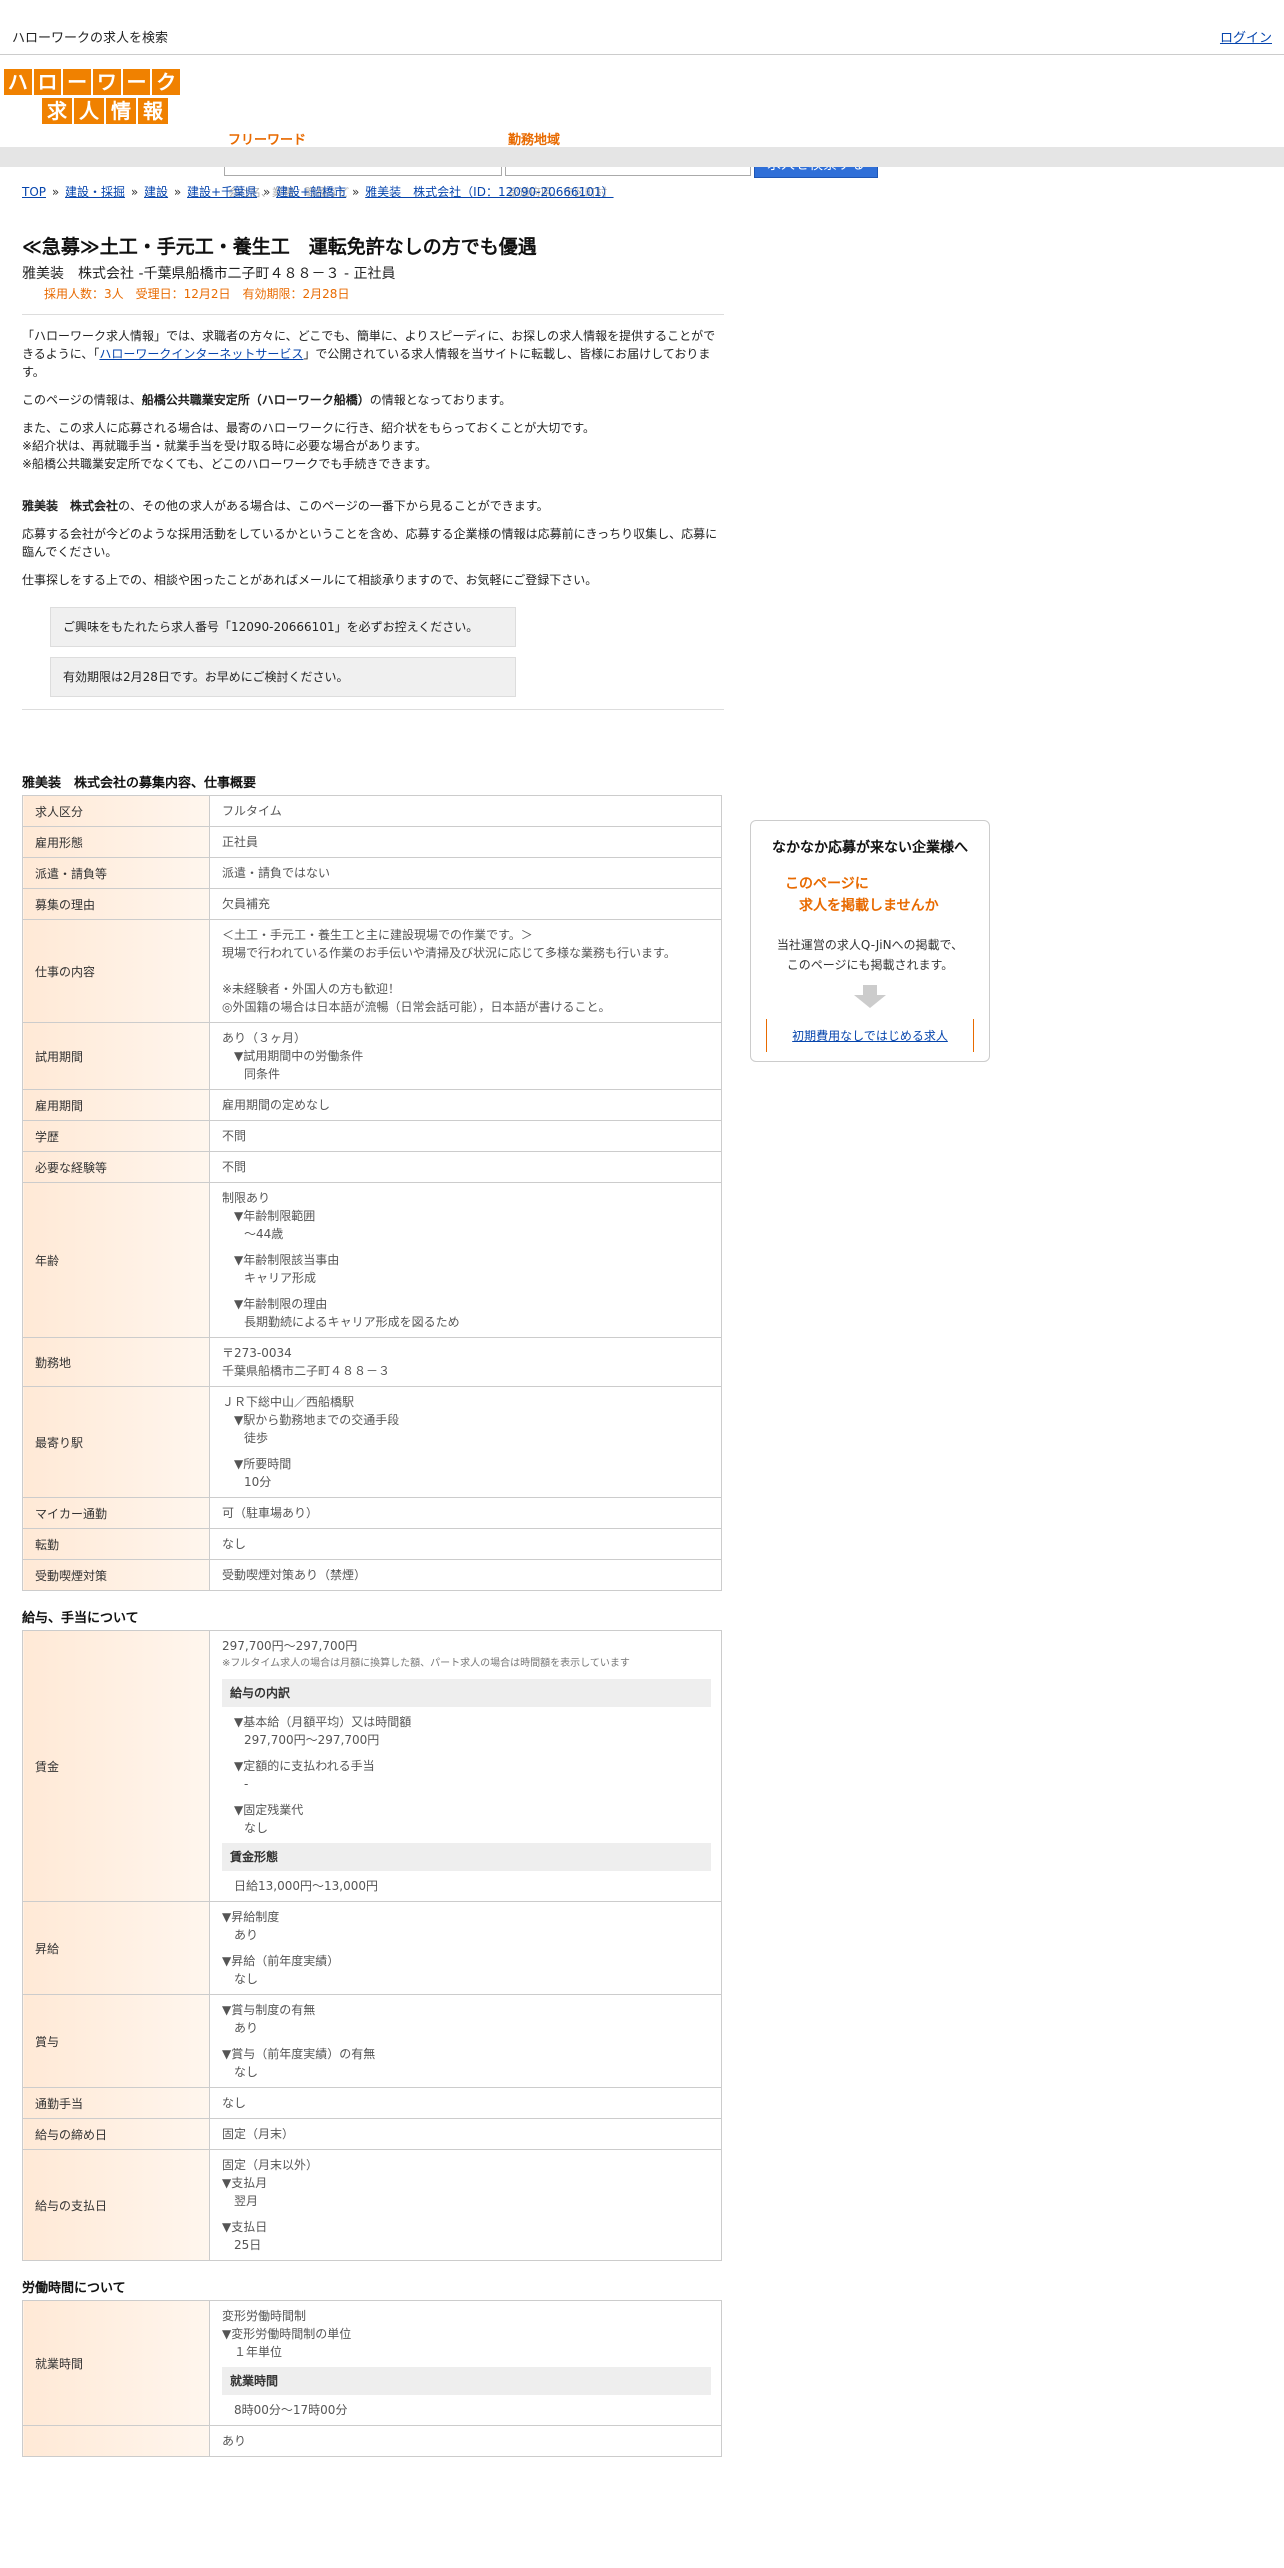  What do you see at coordinates (116, 2441) in the screenshot?
I see `row-header` at bounding box center [116, 2441].